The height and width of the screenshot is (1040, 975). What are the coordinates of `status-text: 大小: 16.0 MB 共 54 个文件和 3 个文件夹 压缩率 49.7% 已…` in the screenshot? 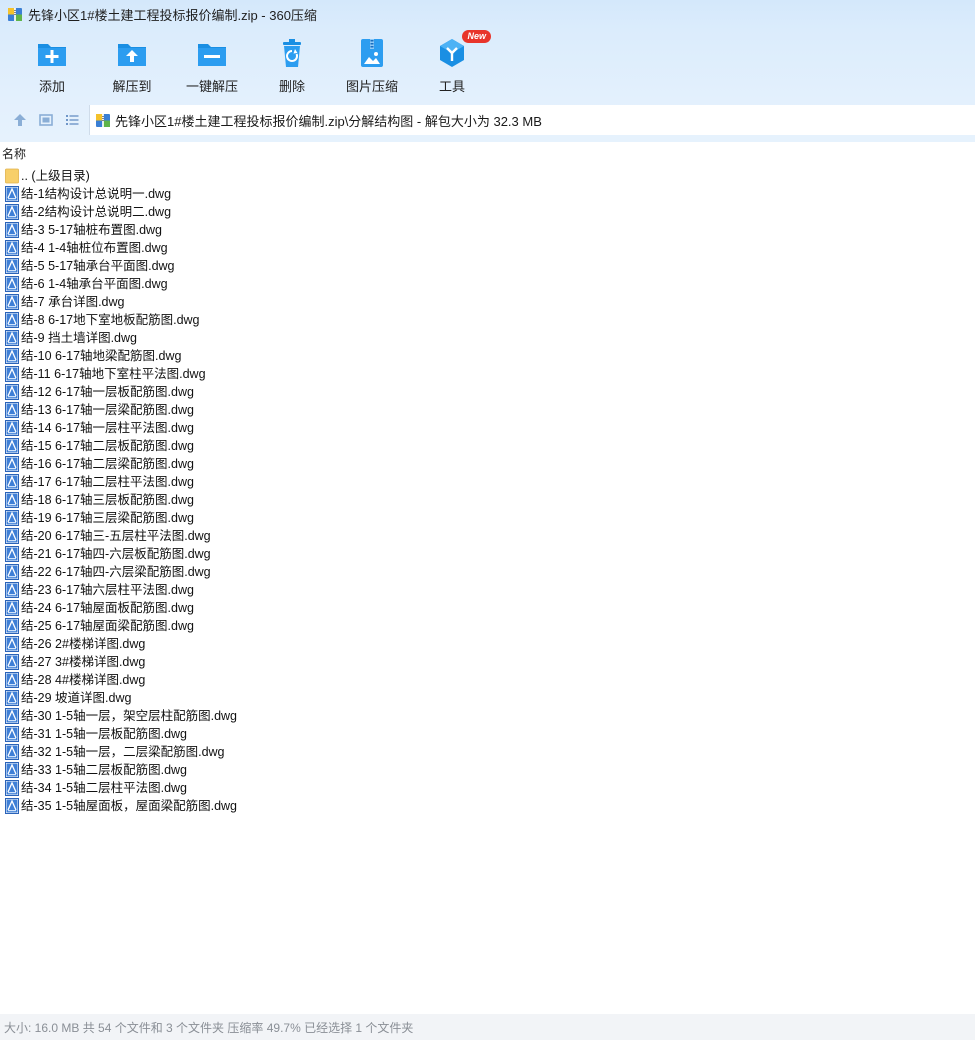 It's located at (209, 1027).